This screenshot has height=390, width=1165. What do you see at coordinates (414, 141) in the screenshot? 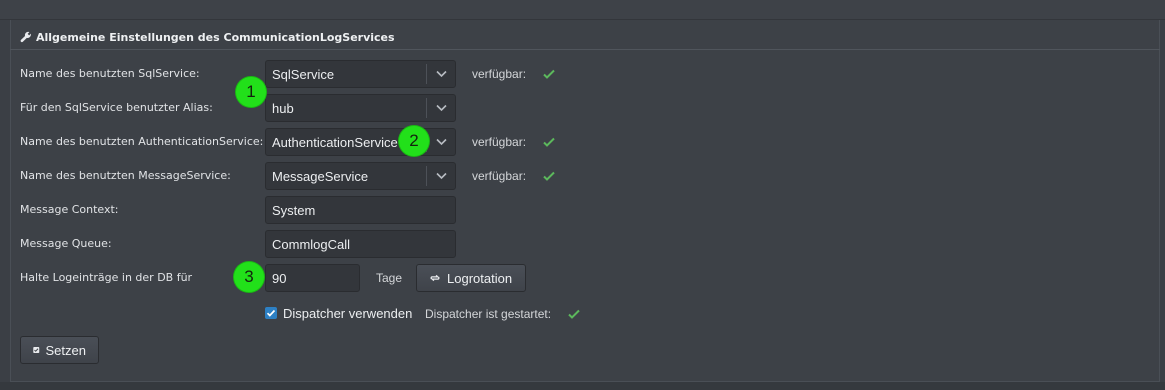
I see `annotation-marker-2: 2` at bounding box center [414, 141].